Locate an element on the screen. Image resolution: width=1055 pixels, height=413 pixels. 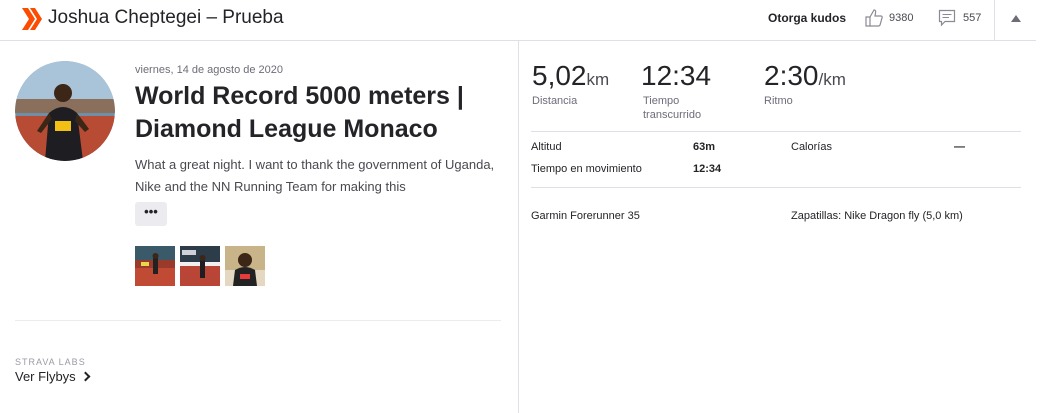
give-kudos-label: Otorga kudos is located at coordinates (807, 18).